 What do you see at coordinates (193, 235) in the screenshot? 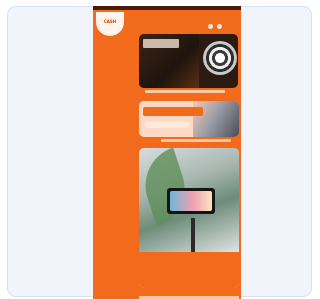
I see `tripod` at bounding box center [193, 235].